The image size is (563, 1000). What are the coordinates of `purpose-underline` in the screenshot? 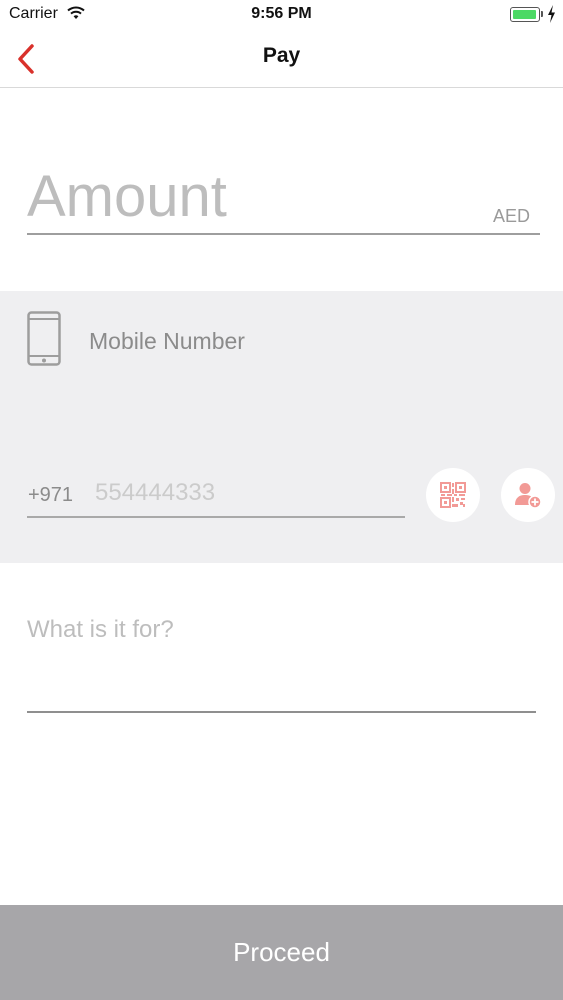 It's located at (281, 712).